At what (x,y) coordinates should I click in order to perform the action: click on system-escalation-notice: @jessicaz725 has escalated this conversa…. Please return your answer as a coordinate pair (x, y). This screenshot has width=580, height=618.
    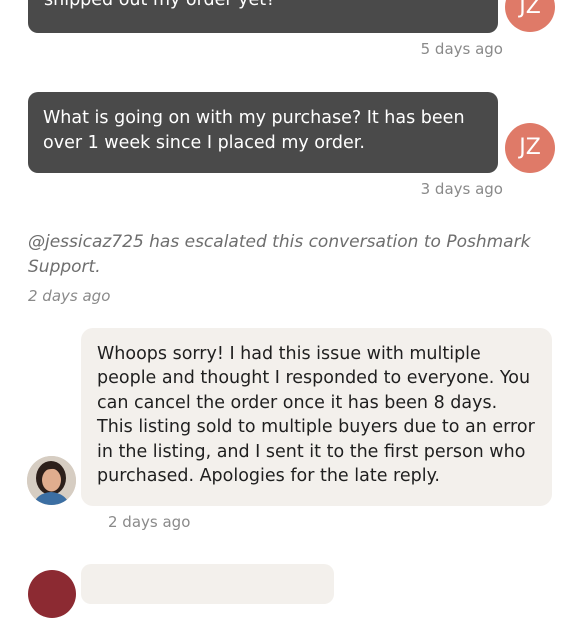
    Looking at the image, I should click on (279, 254).